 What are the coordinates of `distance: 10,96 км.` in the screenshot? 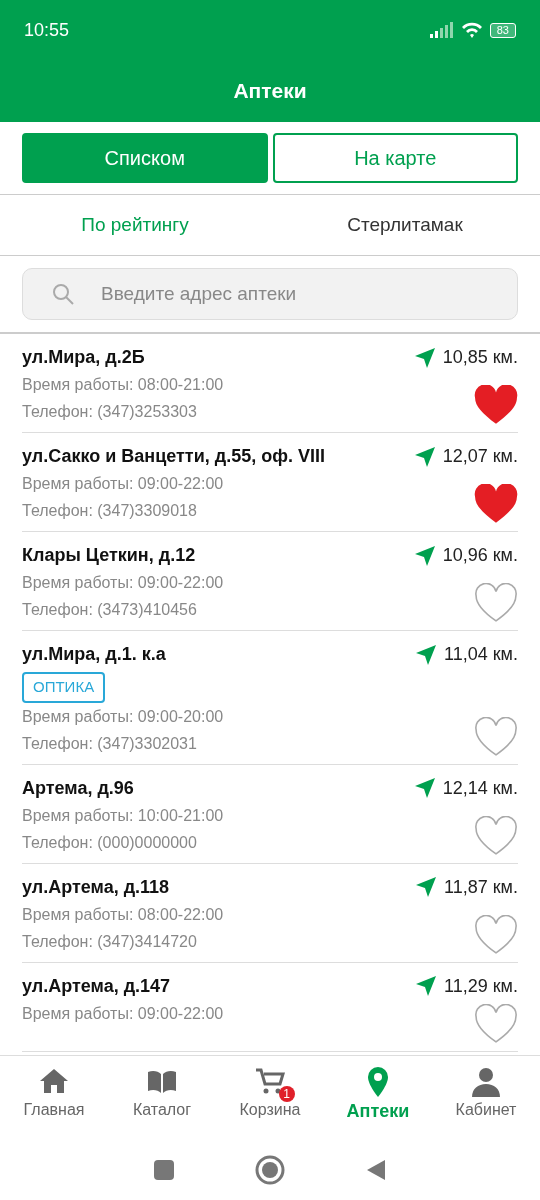 It's located at (480, 555).